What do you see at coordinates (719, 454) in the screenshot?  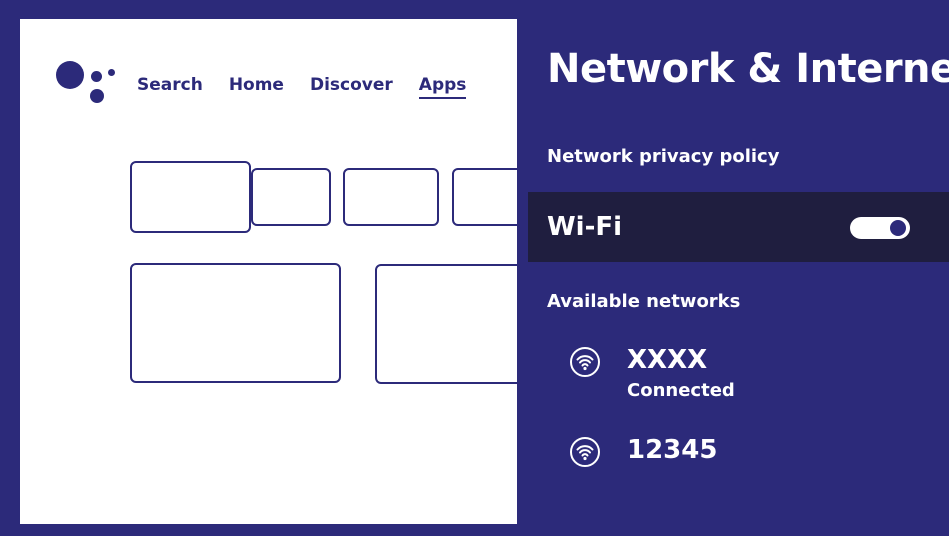 I see `network-item: 12345` at bounding box center [719, 454].